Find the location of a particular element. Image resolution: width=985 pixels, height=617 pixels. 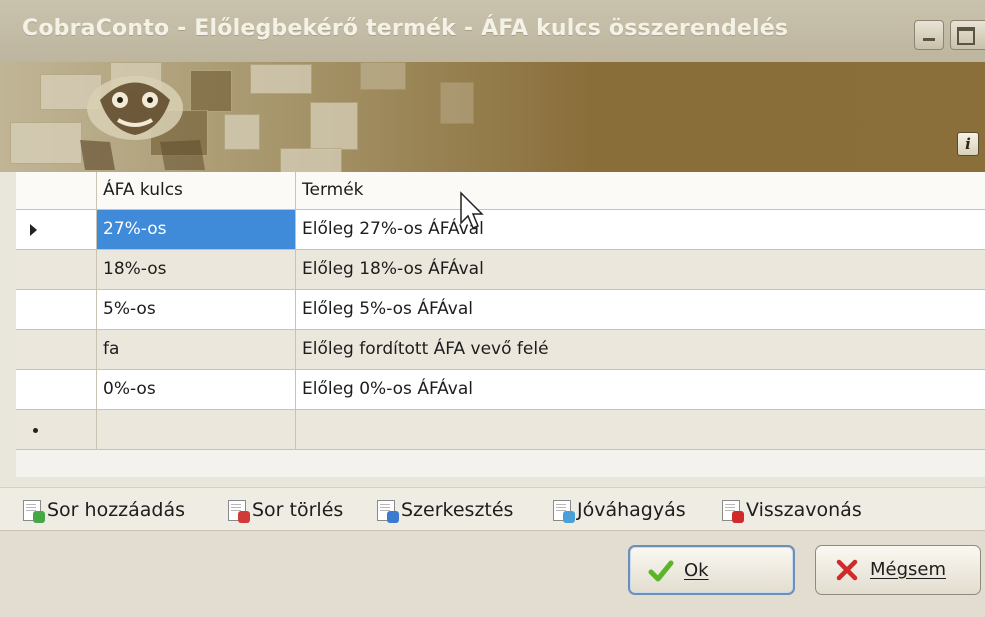

checkmark-icon is located at coordinates (661, 571).